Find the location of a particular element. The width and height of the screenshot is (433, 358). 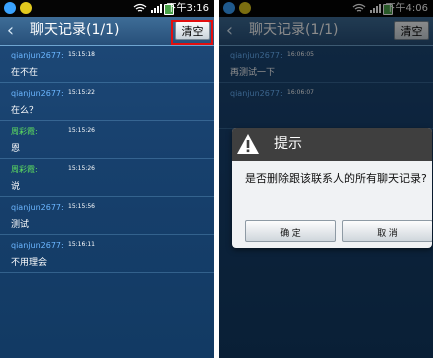

chat-message-row: qianjun2677: 15:16:11 不用理会 is located at coordinates (107, 254).